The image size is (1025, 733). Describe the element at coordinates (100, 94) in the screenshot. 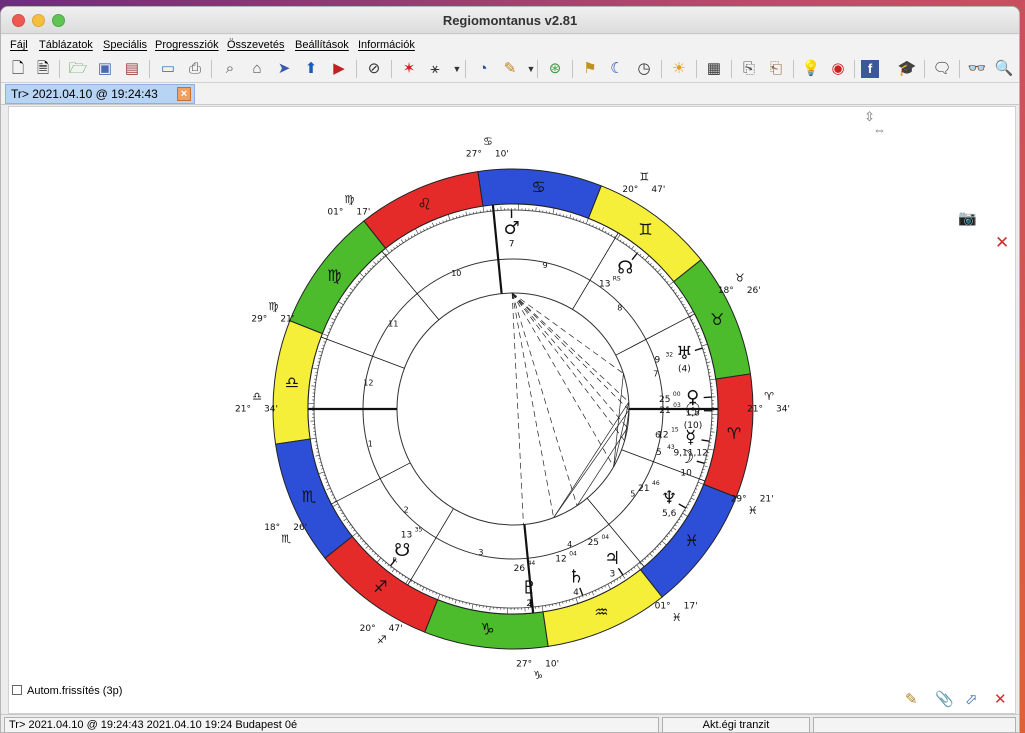

I see `tab-transit-chart: Tr> 2021.04.10 @ 19:24:43 ×` at that location.